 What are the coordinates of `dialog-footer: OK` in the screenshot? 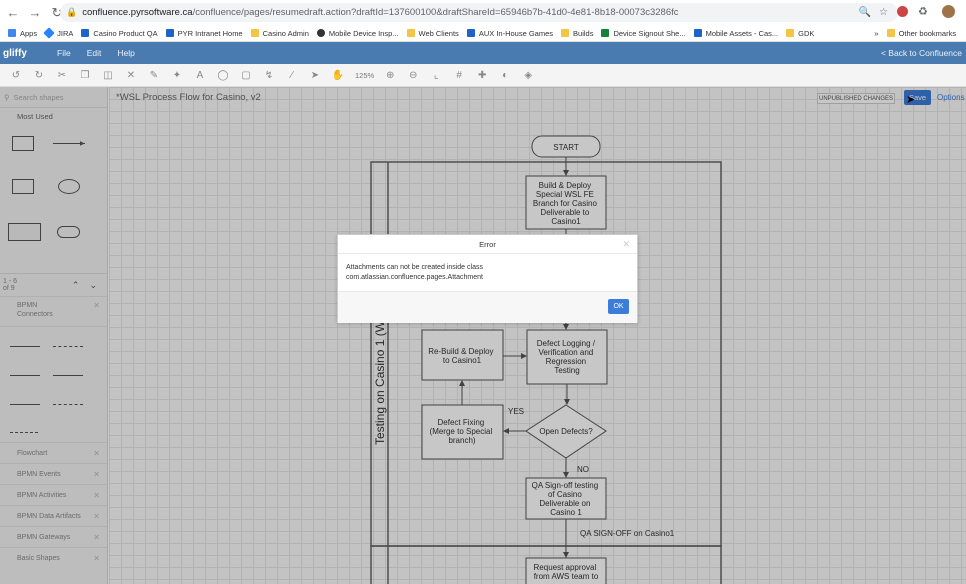 It's located at (487, 307).